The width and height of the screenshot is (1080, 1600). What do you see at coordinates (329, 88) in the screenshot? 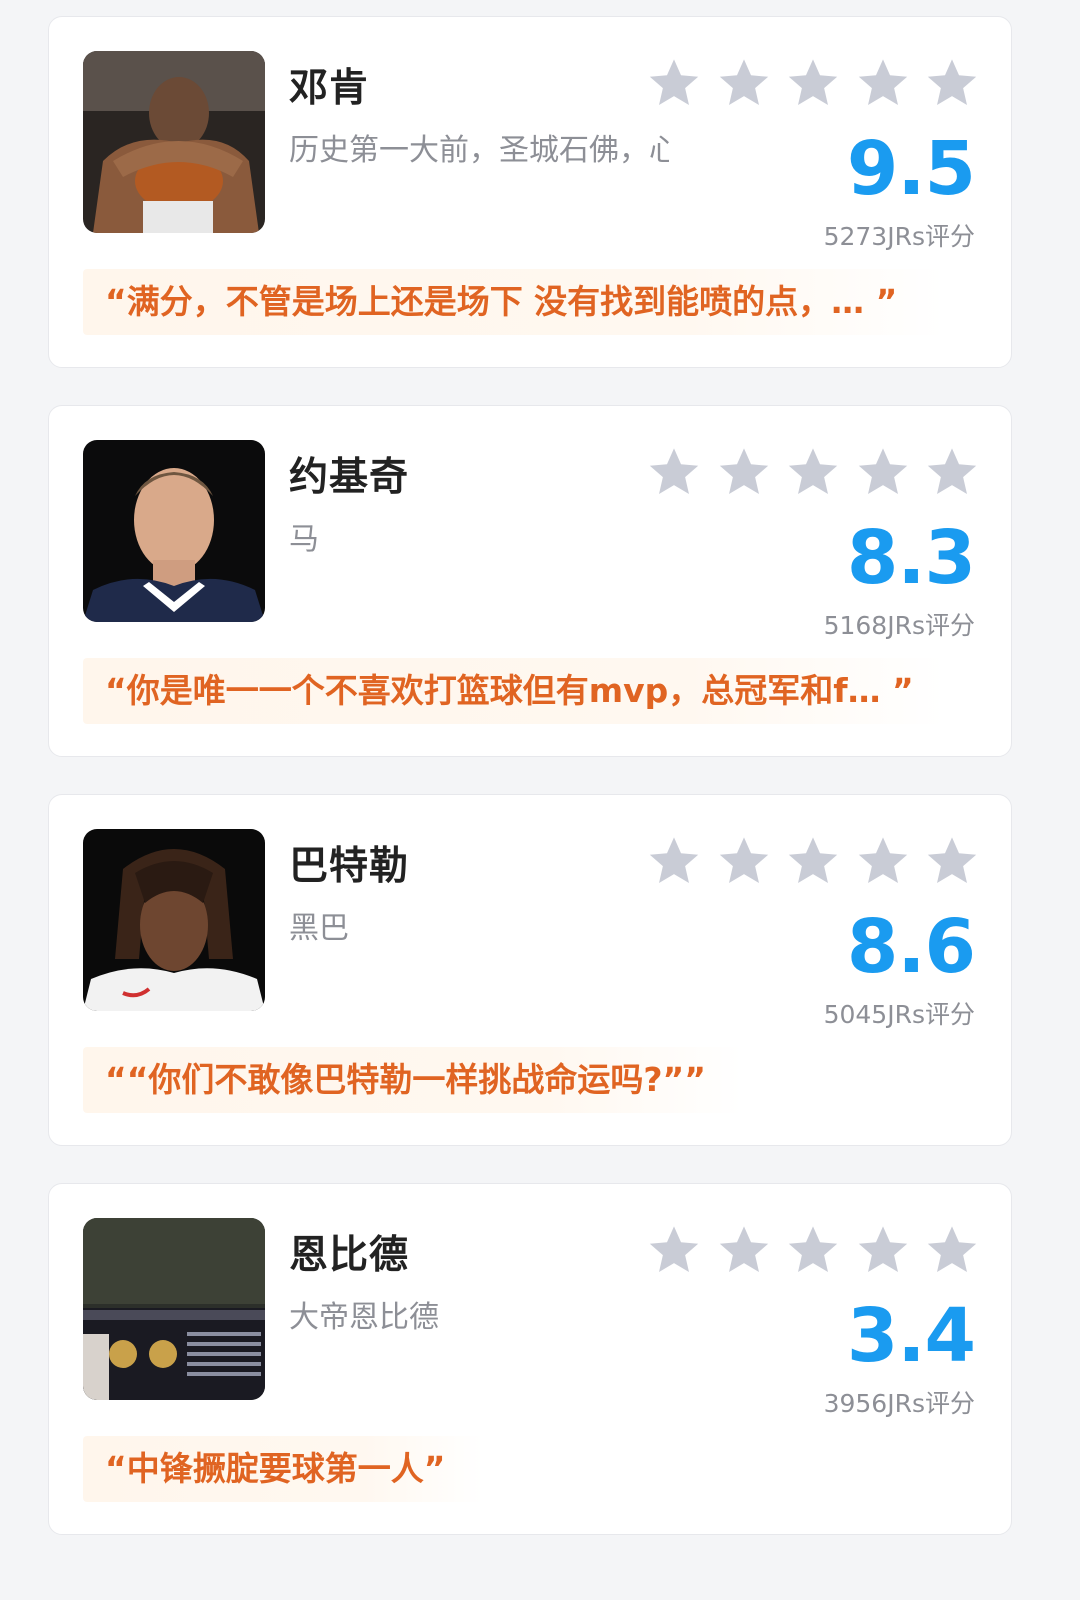
I see `player-name: 邓肯` at bounding box center [329, 88].